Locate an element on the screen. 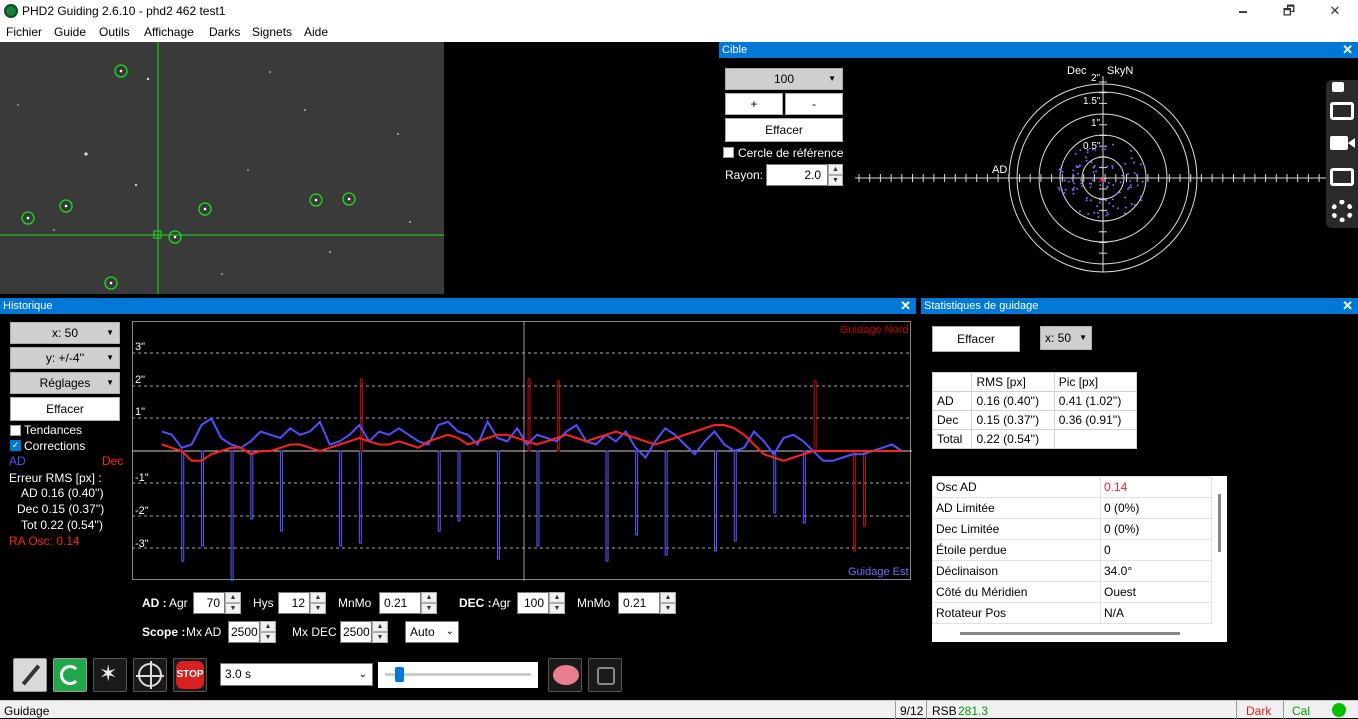 The height and width of the screenshot is (719, 1358). dec-mnmo-input: 0.21 is located at coordinates (639, 603).